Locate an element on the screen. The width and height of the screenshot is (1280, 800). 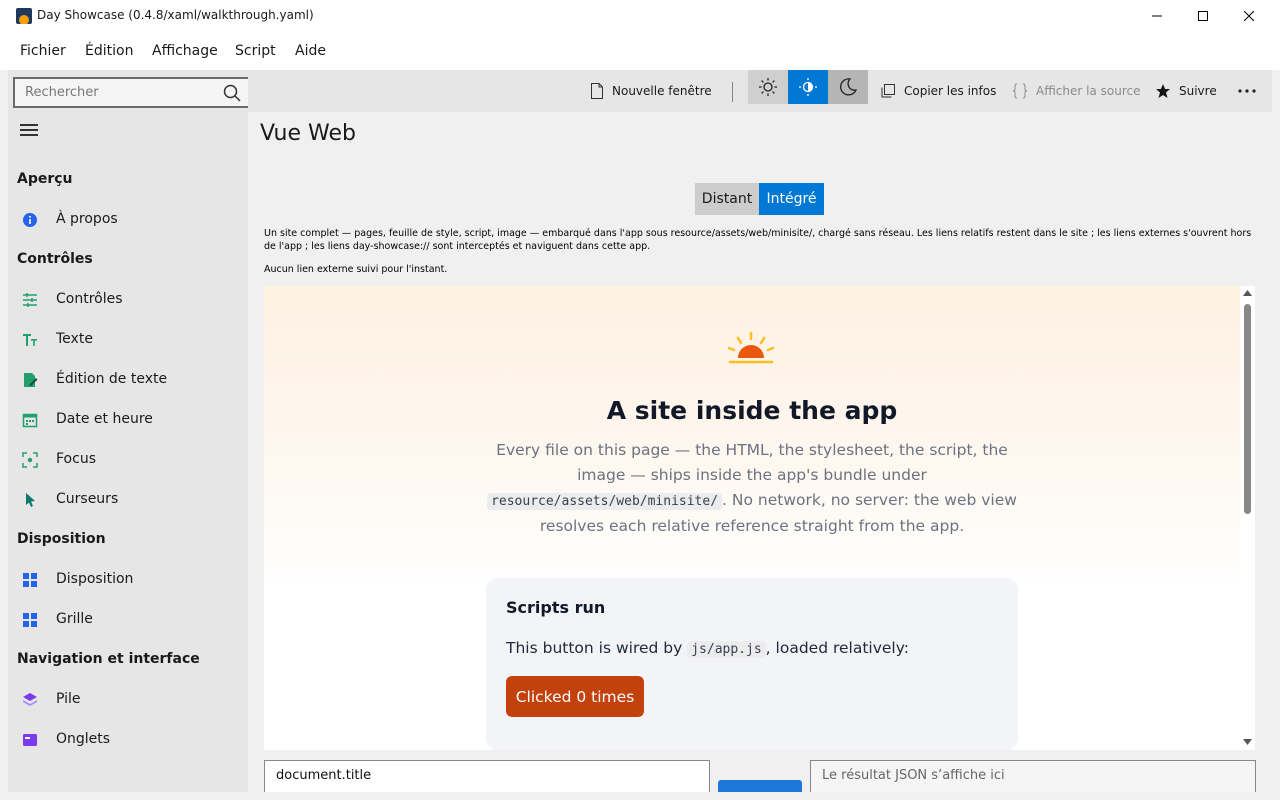
grid-icon is located at coordinates (30, 620).